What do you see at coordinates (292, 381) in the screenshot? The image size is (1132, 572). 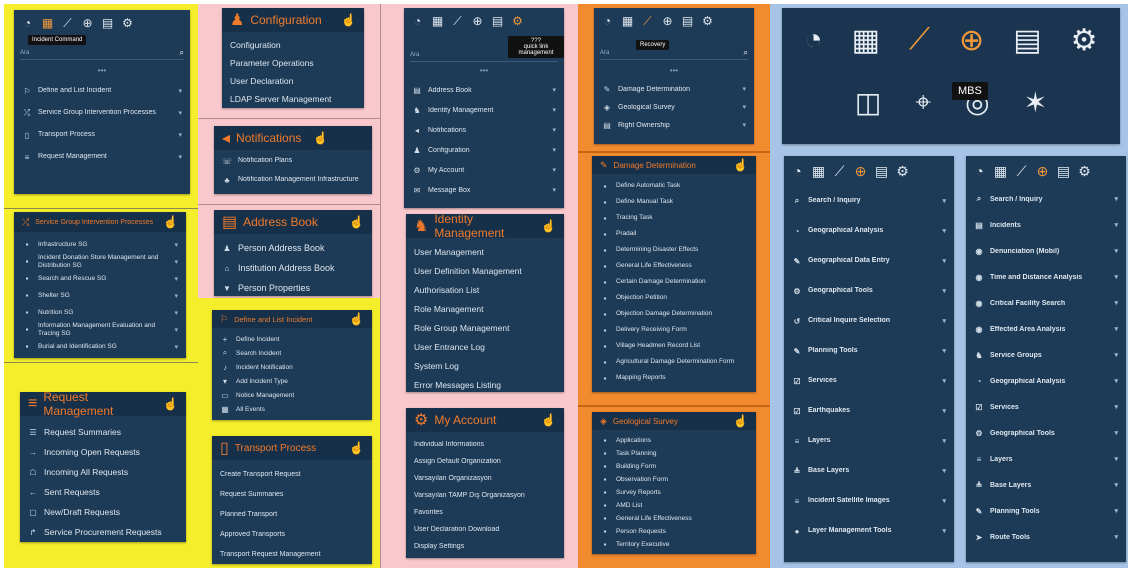 I see `menu-item: ▾ Add Incident Type` at bounding box center [292, 381].